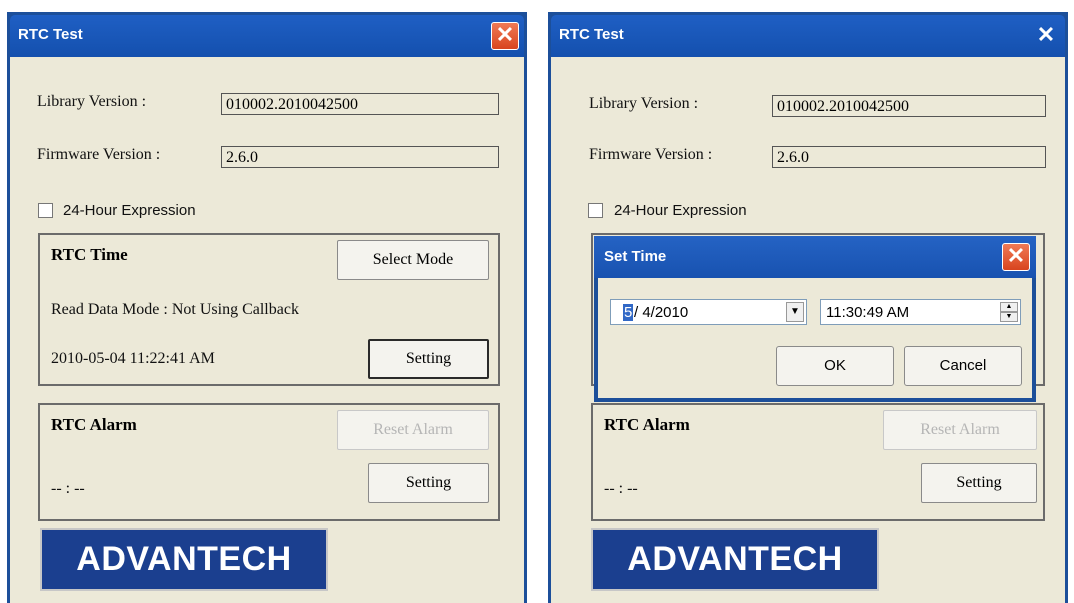 Image resolution: width=1074 pixels, height=603 pixels. Describe the element at coordinates (795, 312) in the screenshot. I see `chevron-down-icon: ▼` at that location.